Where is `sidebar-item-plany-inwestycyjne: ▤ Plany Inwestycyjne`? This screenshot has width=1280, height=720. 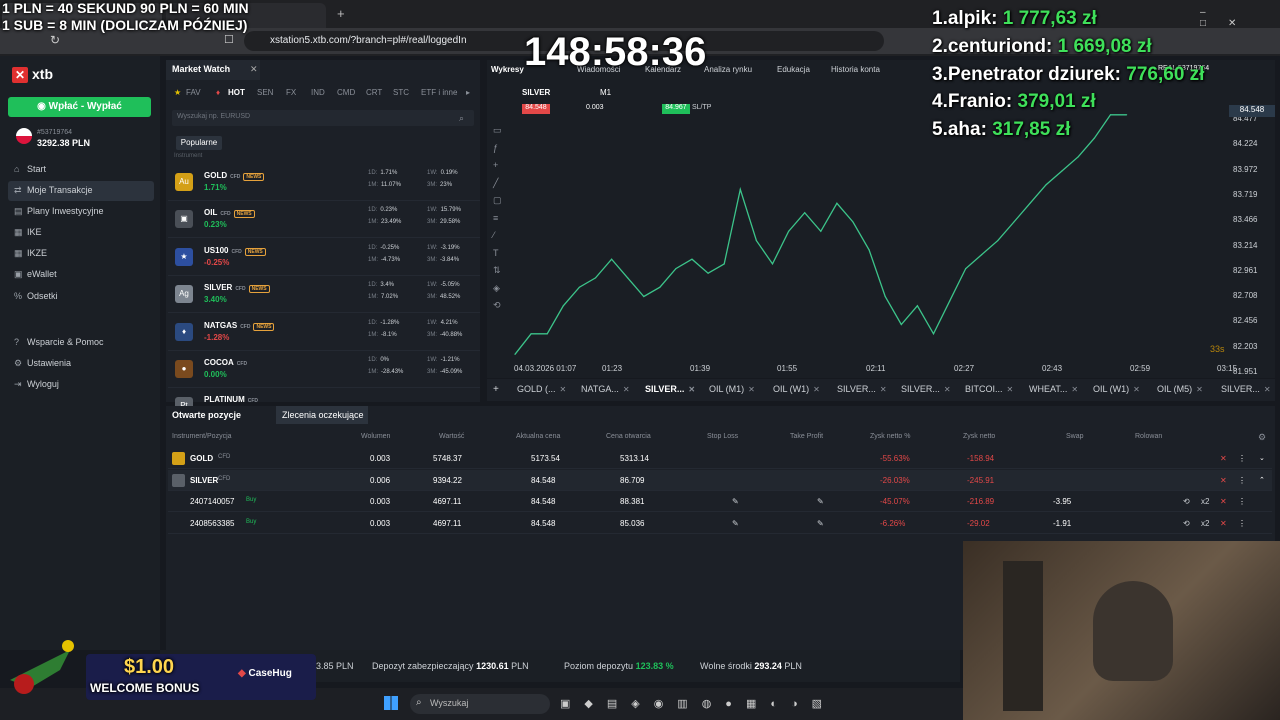 sidebar-item-plany-inwestycyjne: ▤ Plany Inwestycyjne is located at coordinates (81, 212).